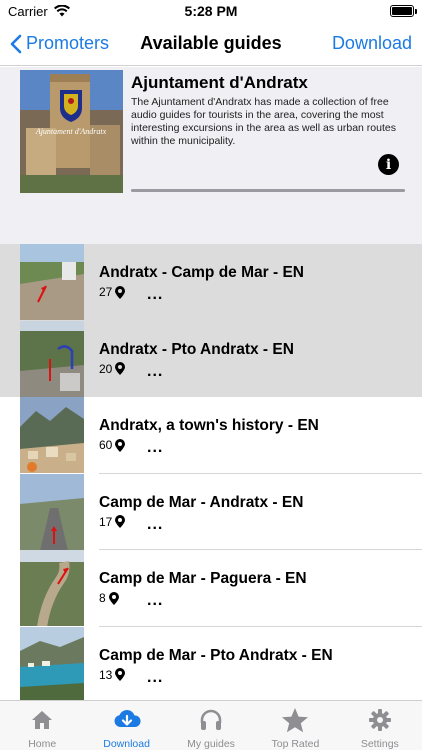  I want to click on guide-name: Camp de Mar - Andratx - EN, so click(201, 502).